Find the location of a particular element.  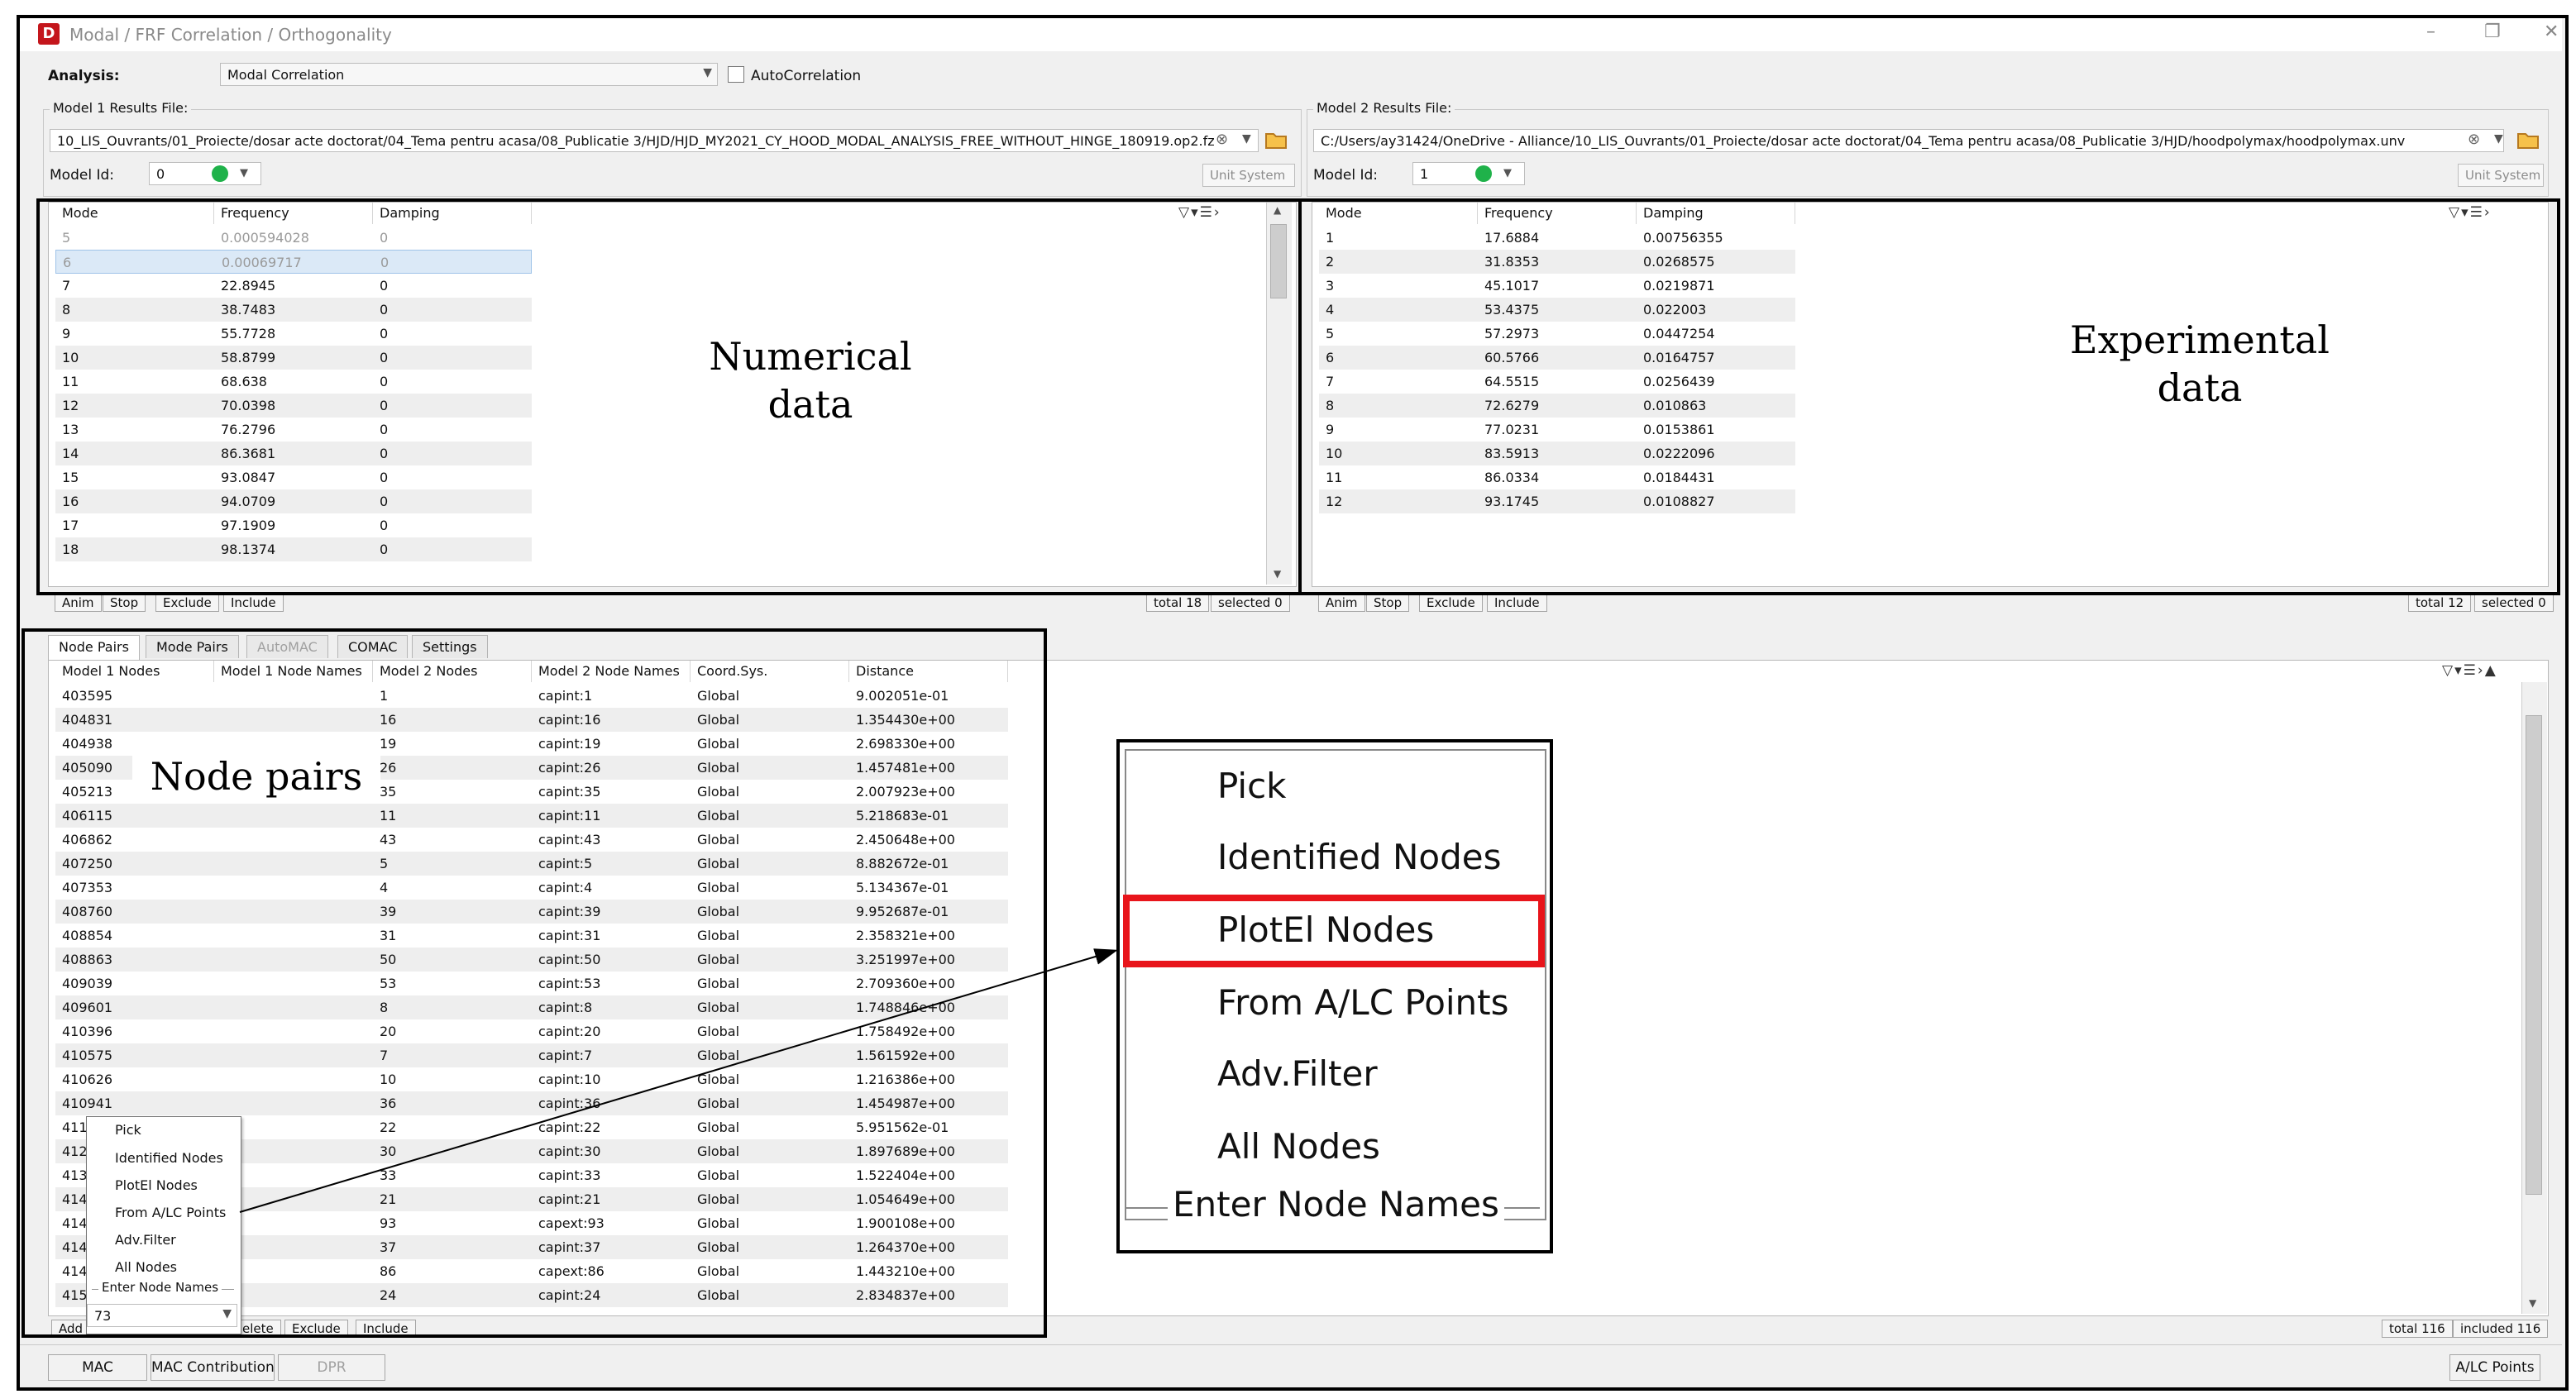

experimental-data-label: Experimental data is located at coordinates (2200, 363).